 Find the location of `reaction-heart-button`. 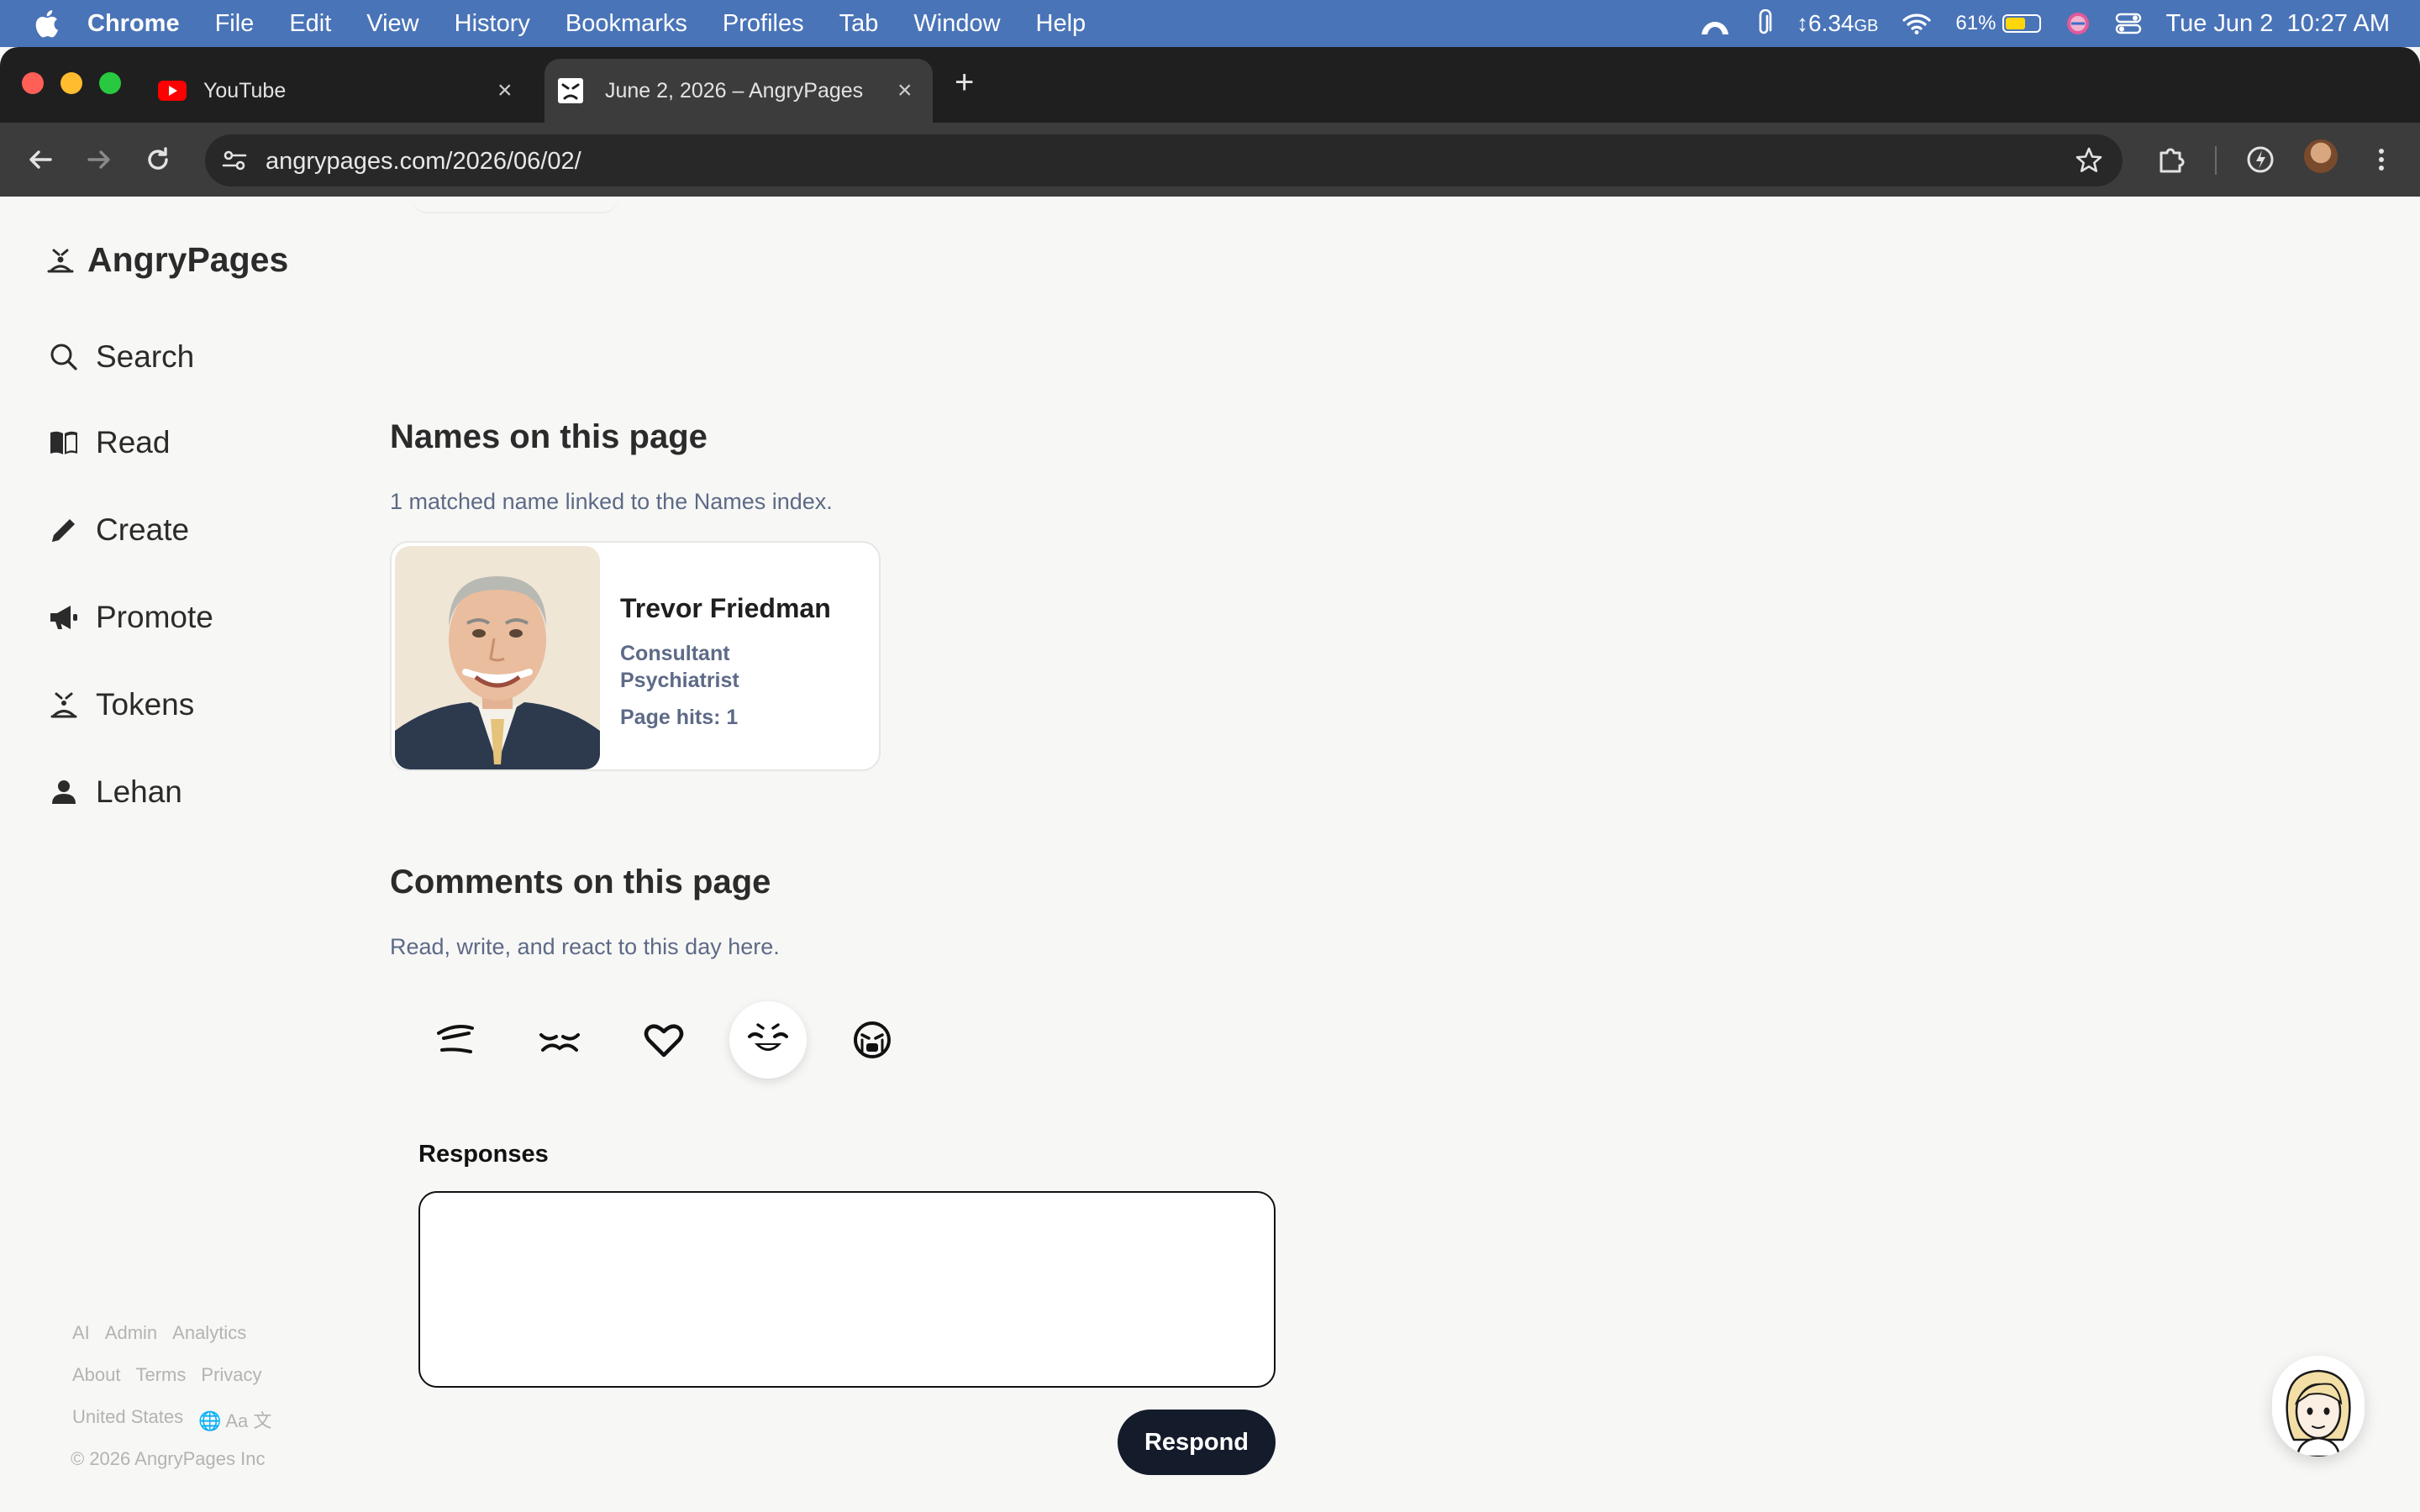

reaction-heart-button is located at coordinates (664, 1040).